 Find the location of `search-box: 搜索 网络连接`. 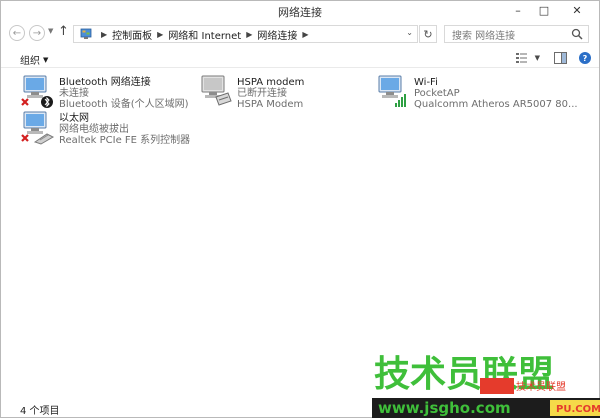

search-box: 搜索 网络连接 is located at coordinates (516, 34).